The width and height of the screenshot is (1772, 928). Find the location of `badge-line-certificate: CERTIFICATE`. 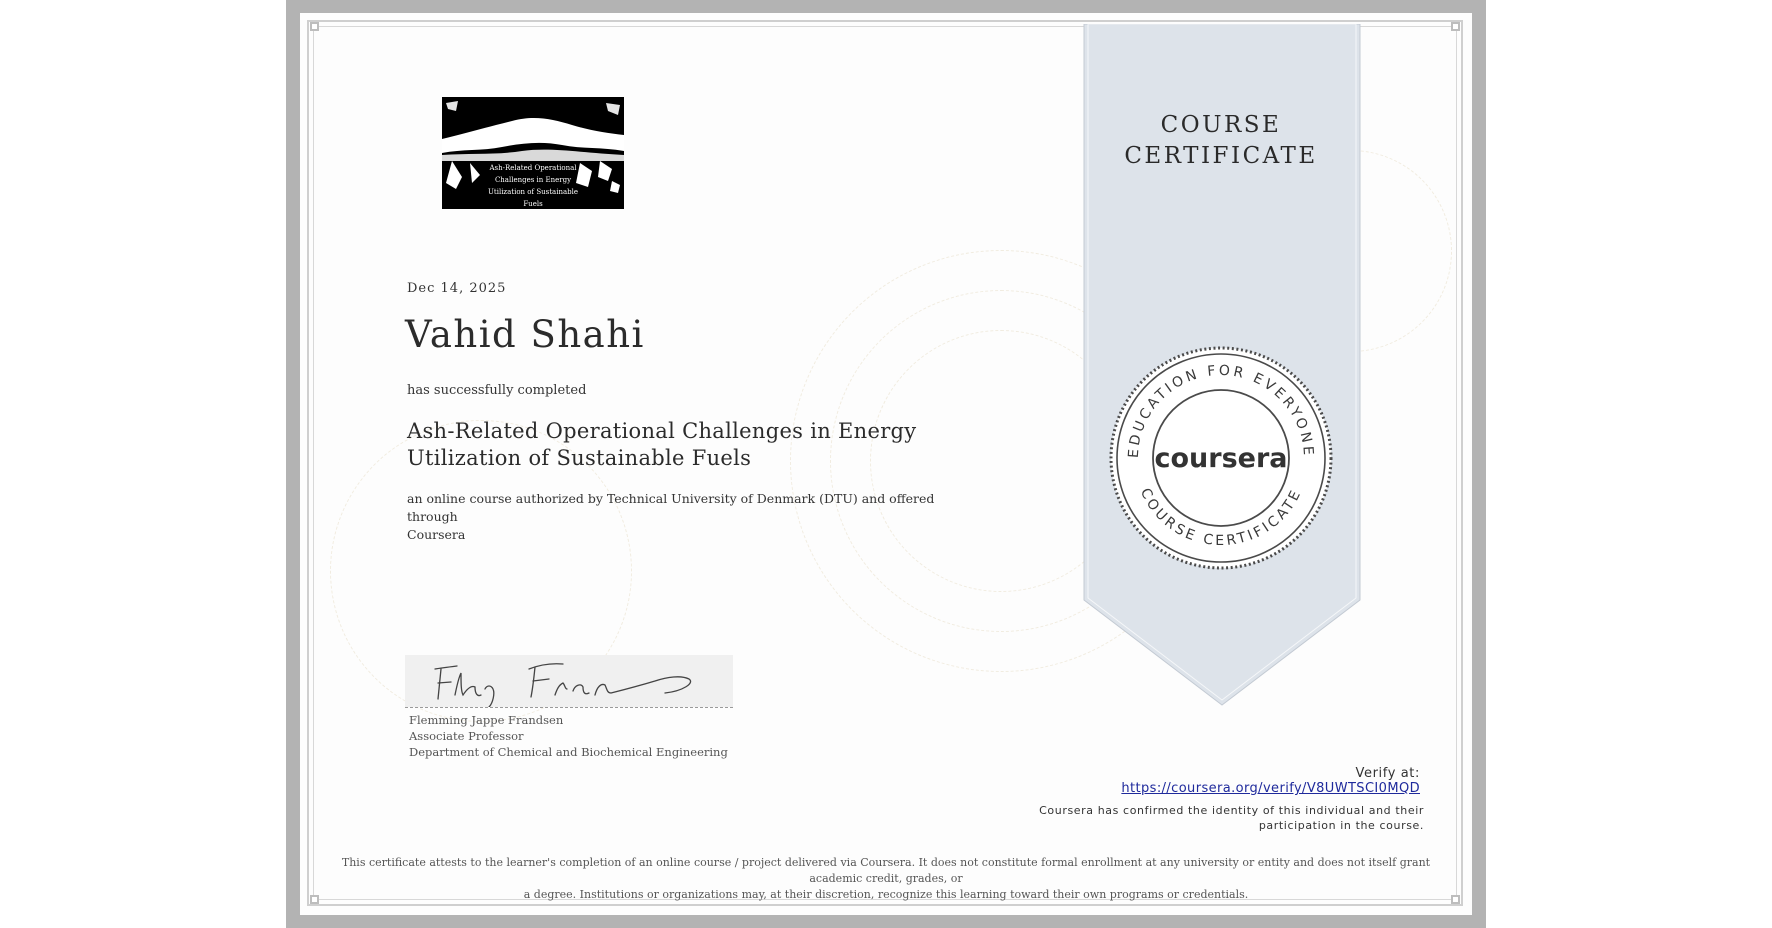

badge-line-certificate: CERTIFICATE is located at coordinates (1221, 156).